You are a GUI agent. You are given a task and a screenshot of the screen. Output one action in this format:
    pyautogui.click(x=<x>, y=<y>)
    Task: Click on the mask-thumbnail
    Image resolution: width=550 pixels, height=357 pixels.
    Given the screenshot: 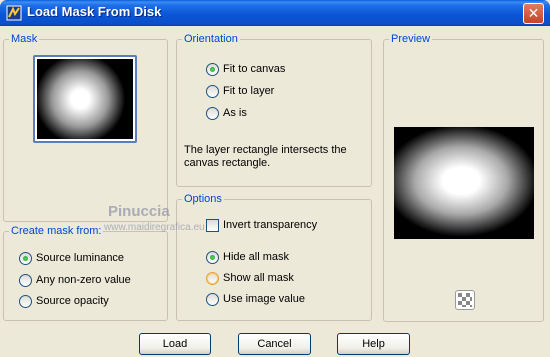 What is the action you would take?
    pyautogui.click(x=85, y=99)
    